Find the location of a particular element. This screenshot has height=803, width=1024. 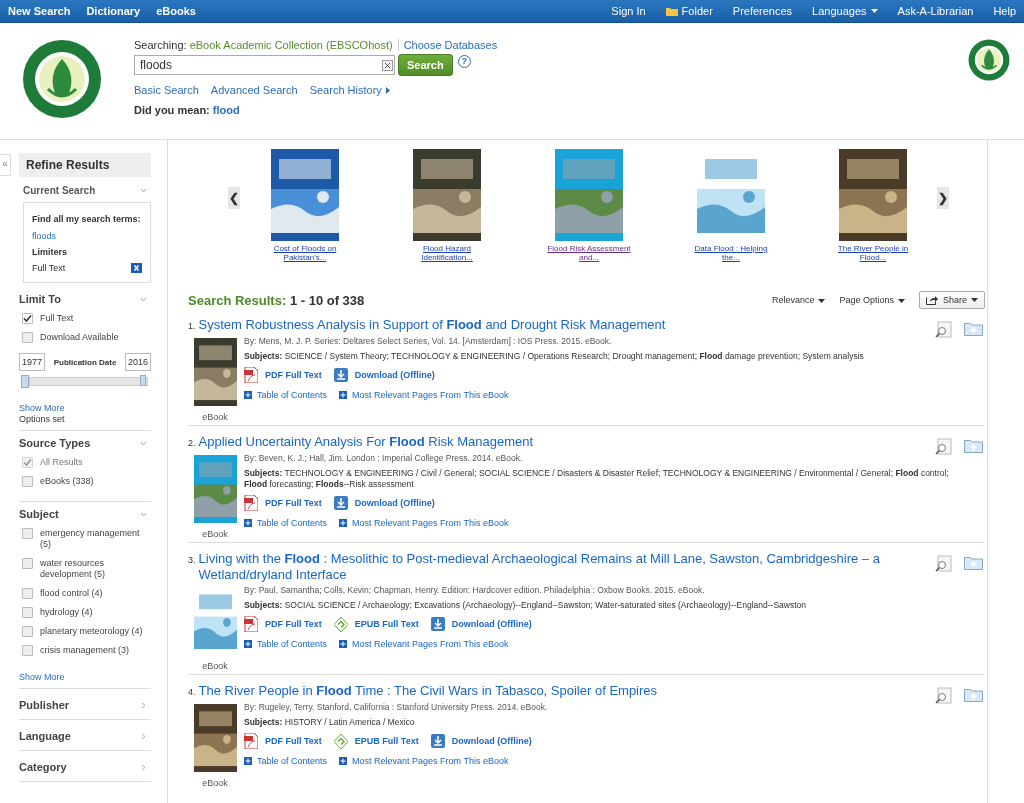

collapse-sidebar-button: « is located at coordinates (5, 165).